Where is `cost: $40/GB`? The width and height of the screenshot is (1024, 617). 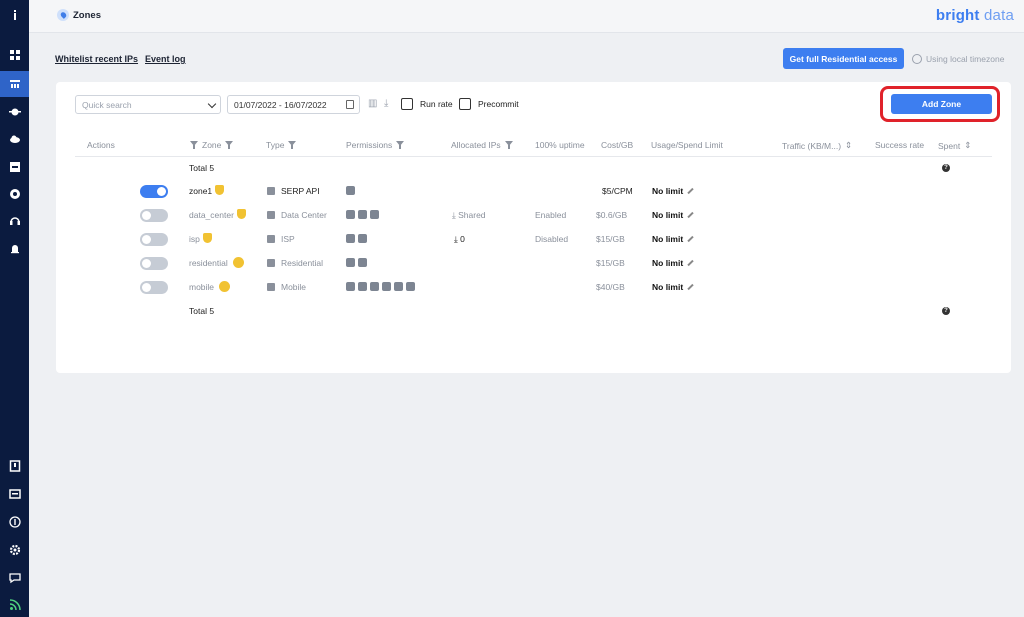 cost: $40/GB is located at coordinates (610, 287).